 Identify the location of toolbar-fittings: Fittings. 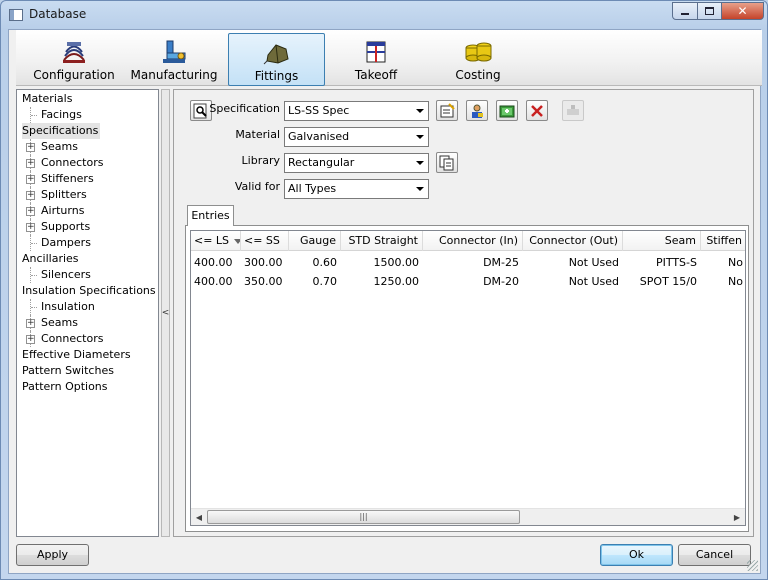
(276, 59).